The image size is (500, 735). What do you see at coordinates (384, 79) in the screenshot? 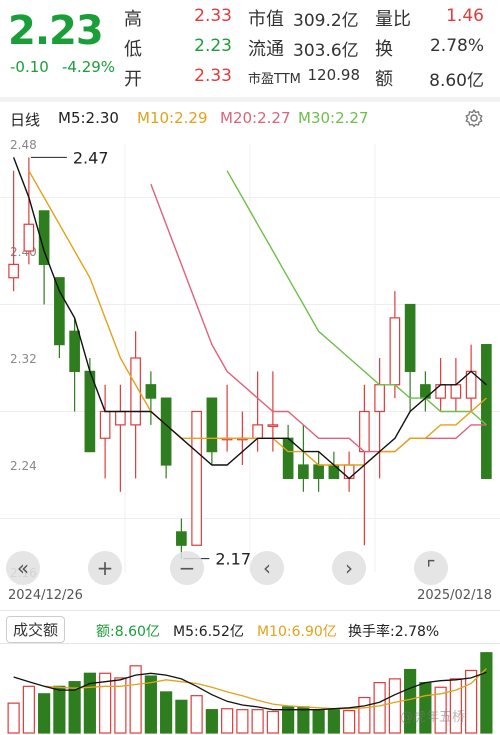
I see `amount-label: 额` at bounding box center [384, 79].